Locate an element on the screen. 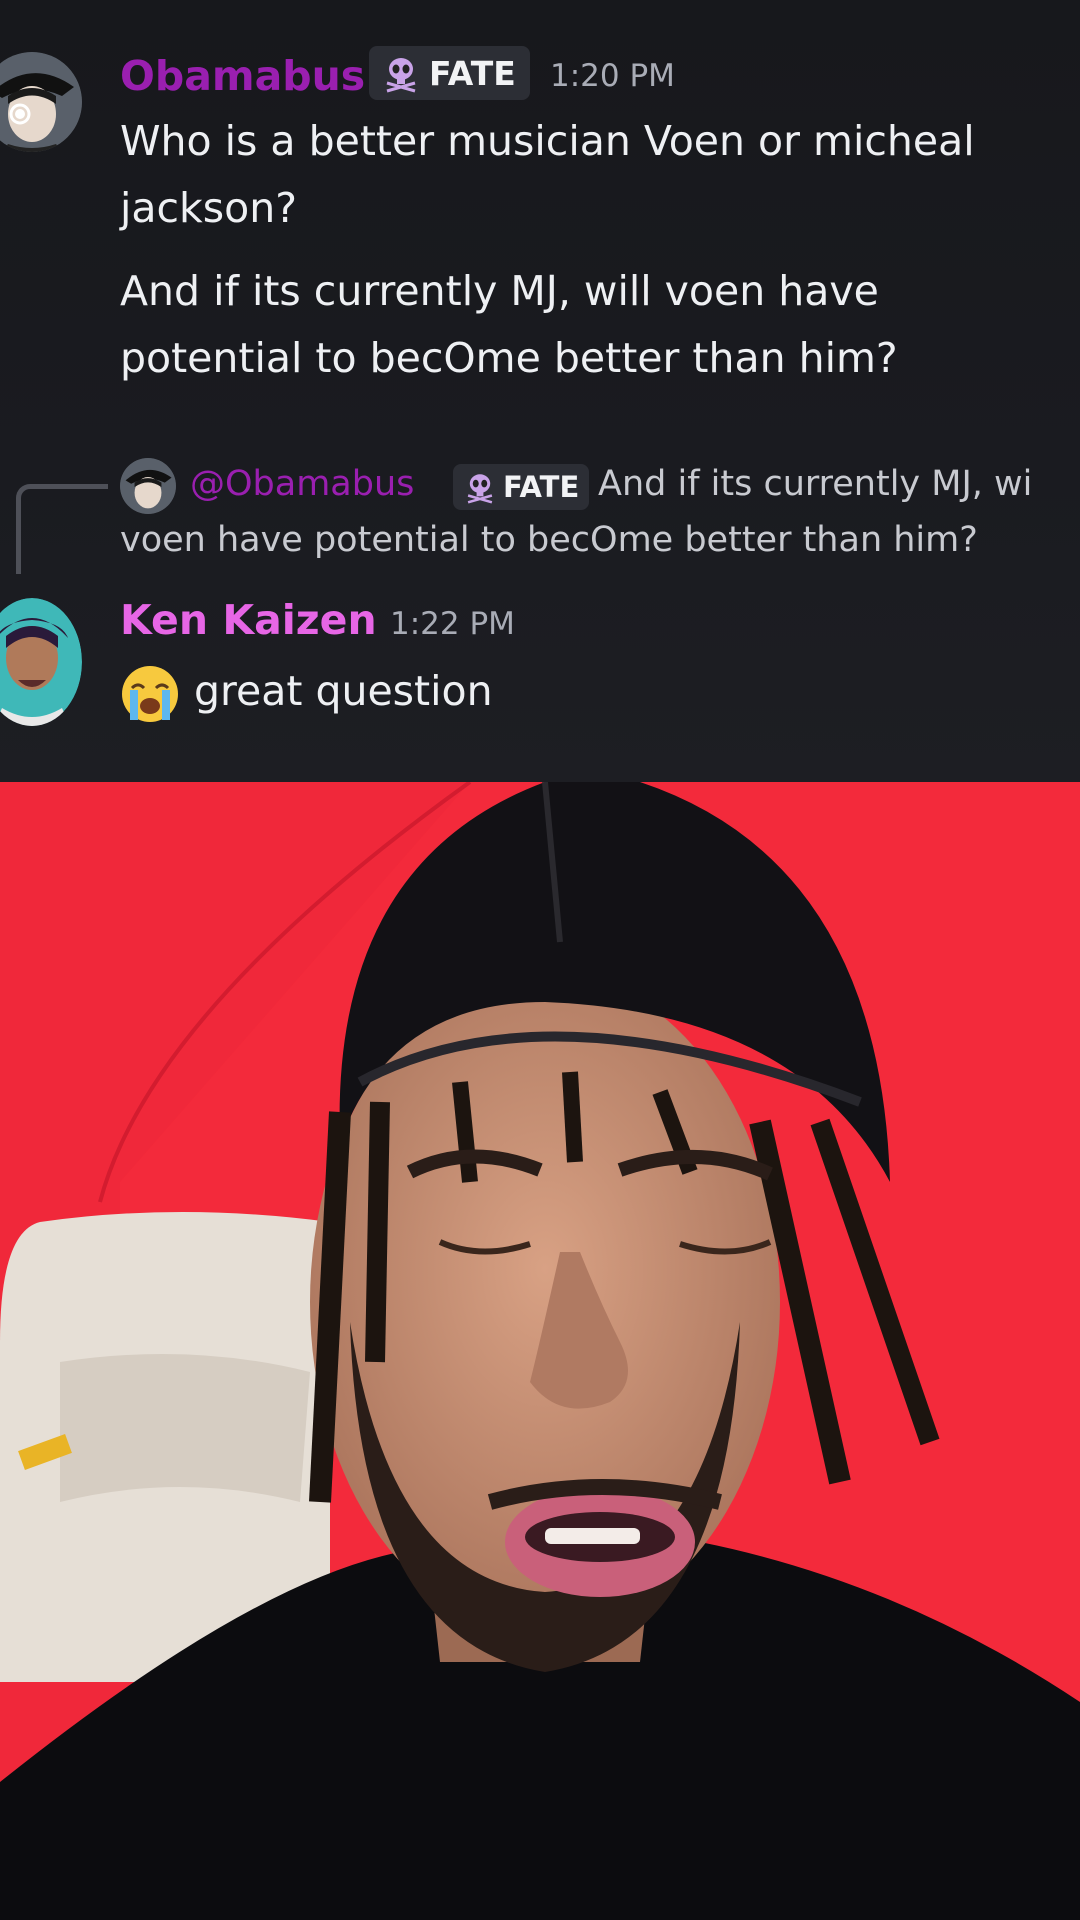 This screenshot has height=1920, width=1080. reply-avatar is located at coordinates (148, 486).